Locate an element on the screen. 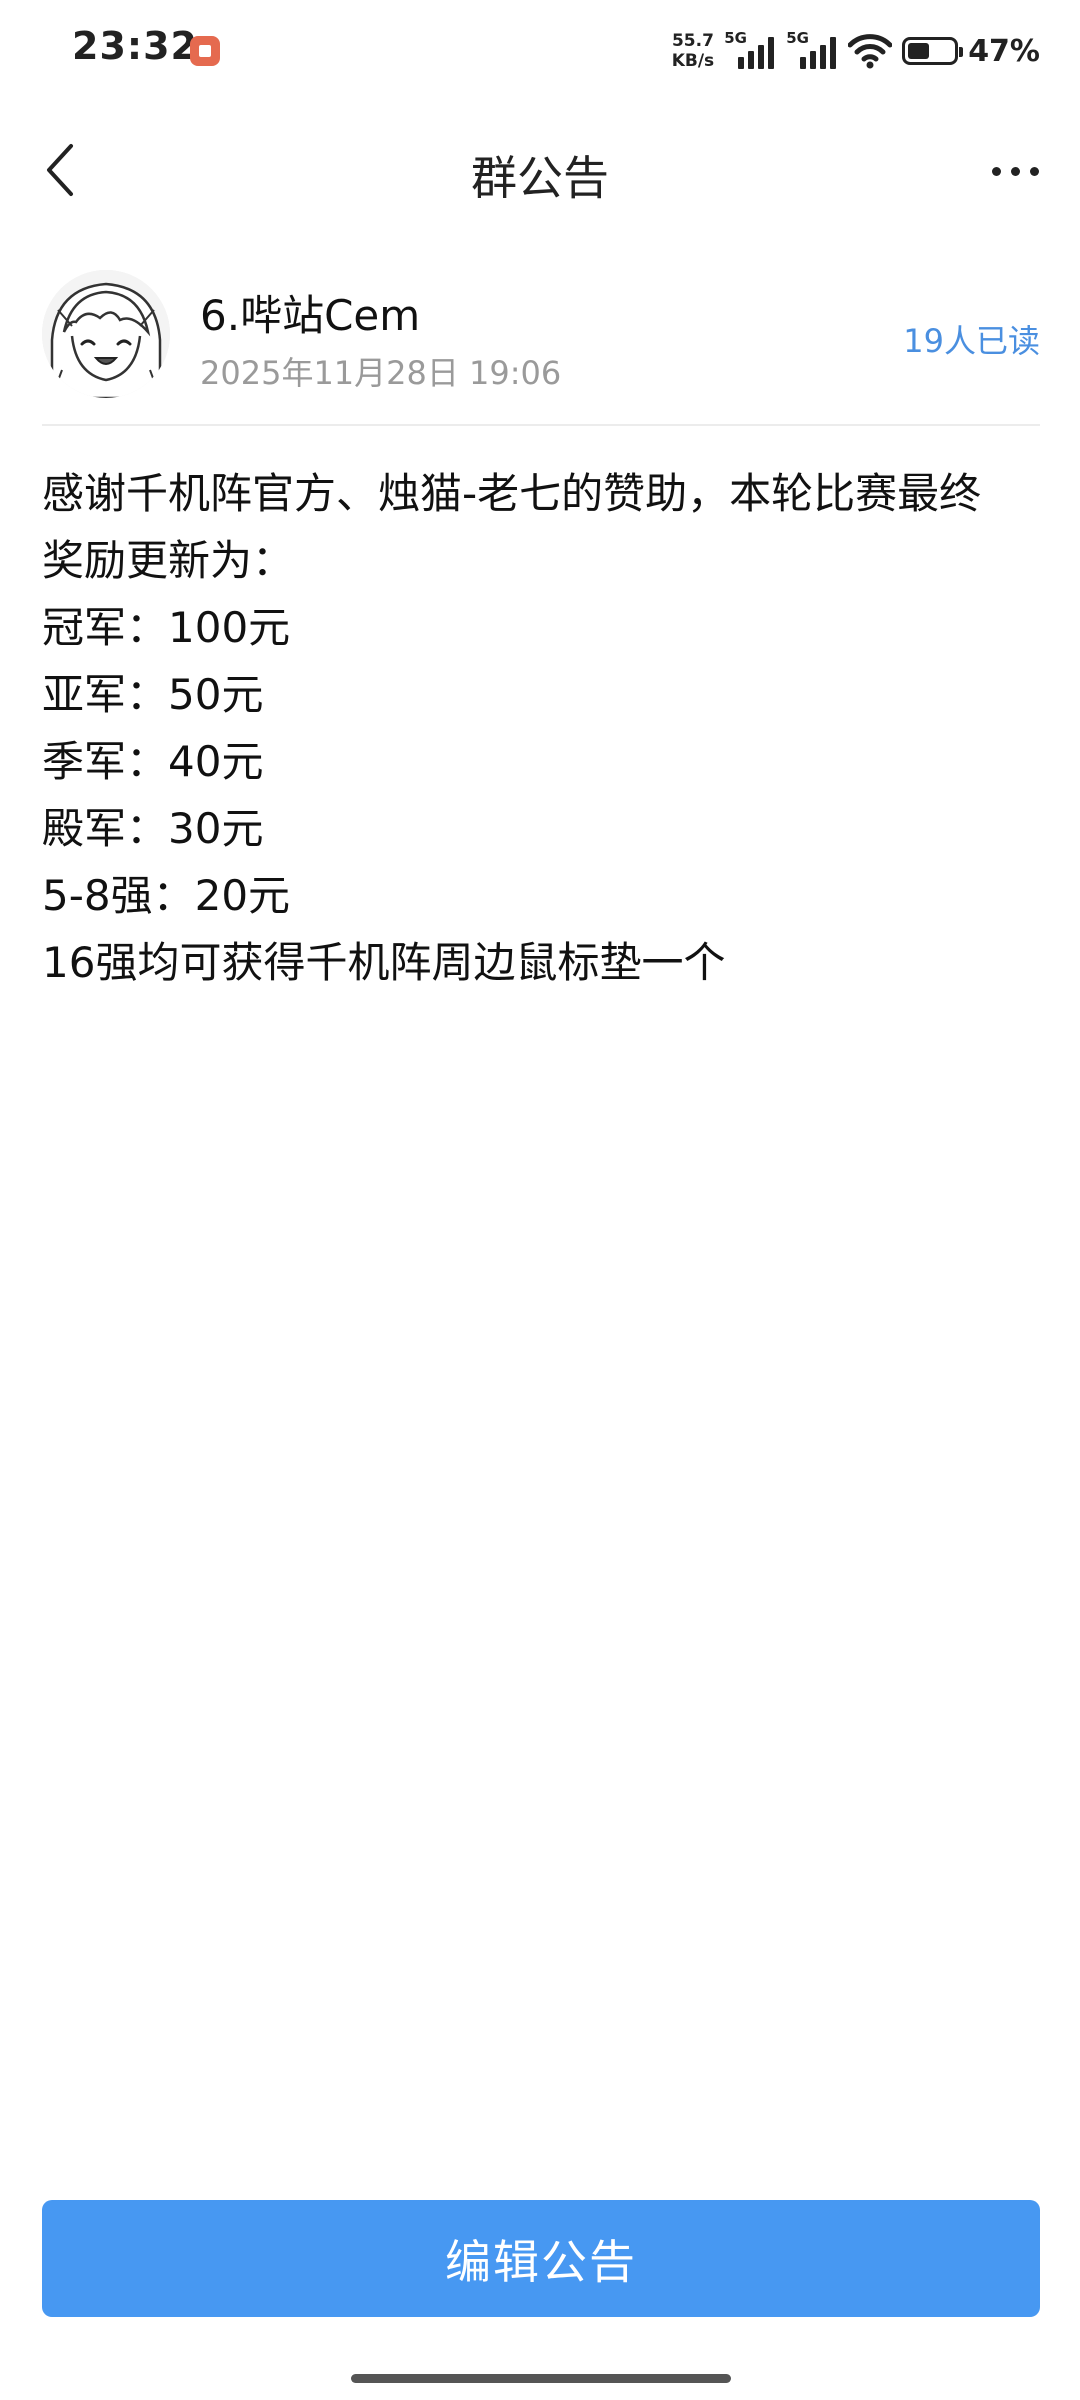 The width and height of the screenshot is (1080, 2400). signal-2-label: 5G is located at coordinates (797, 38).